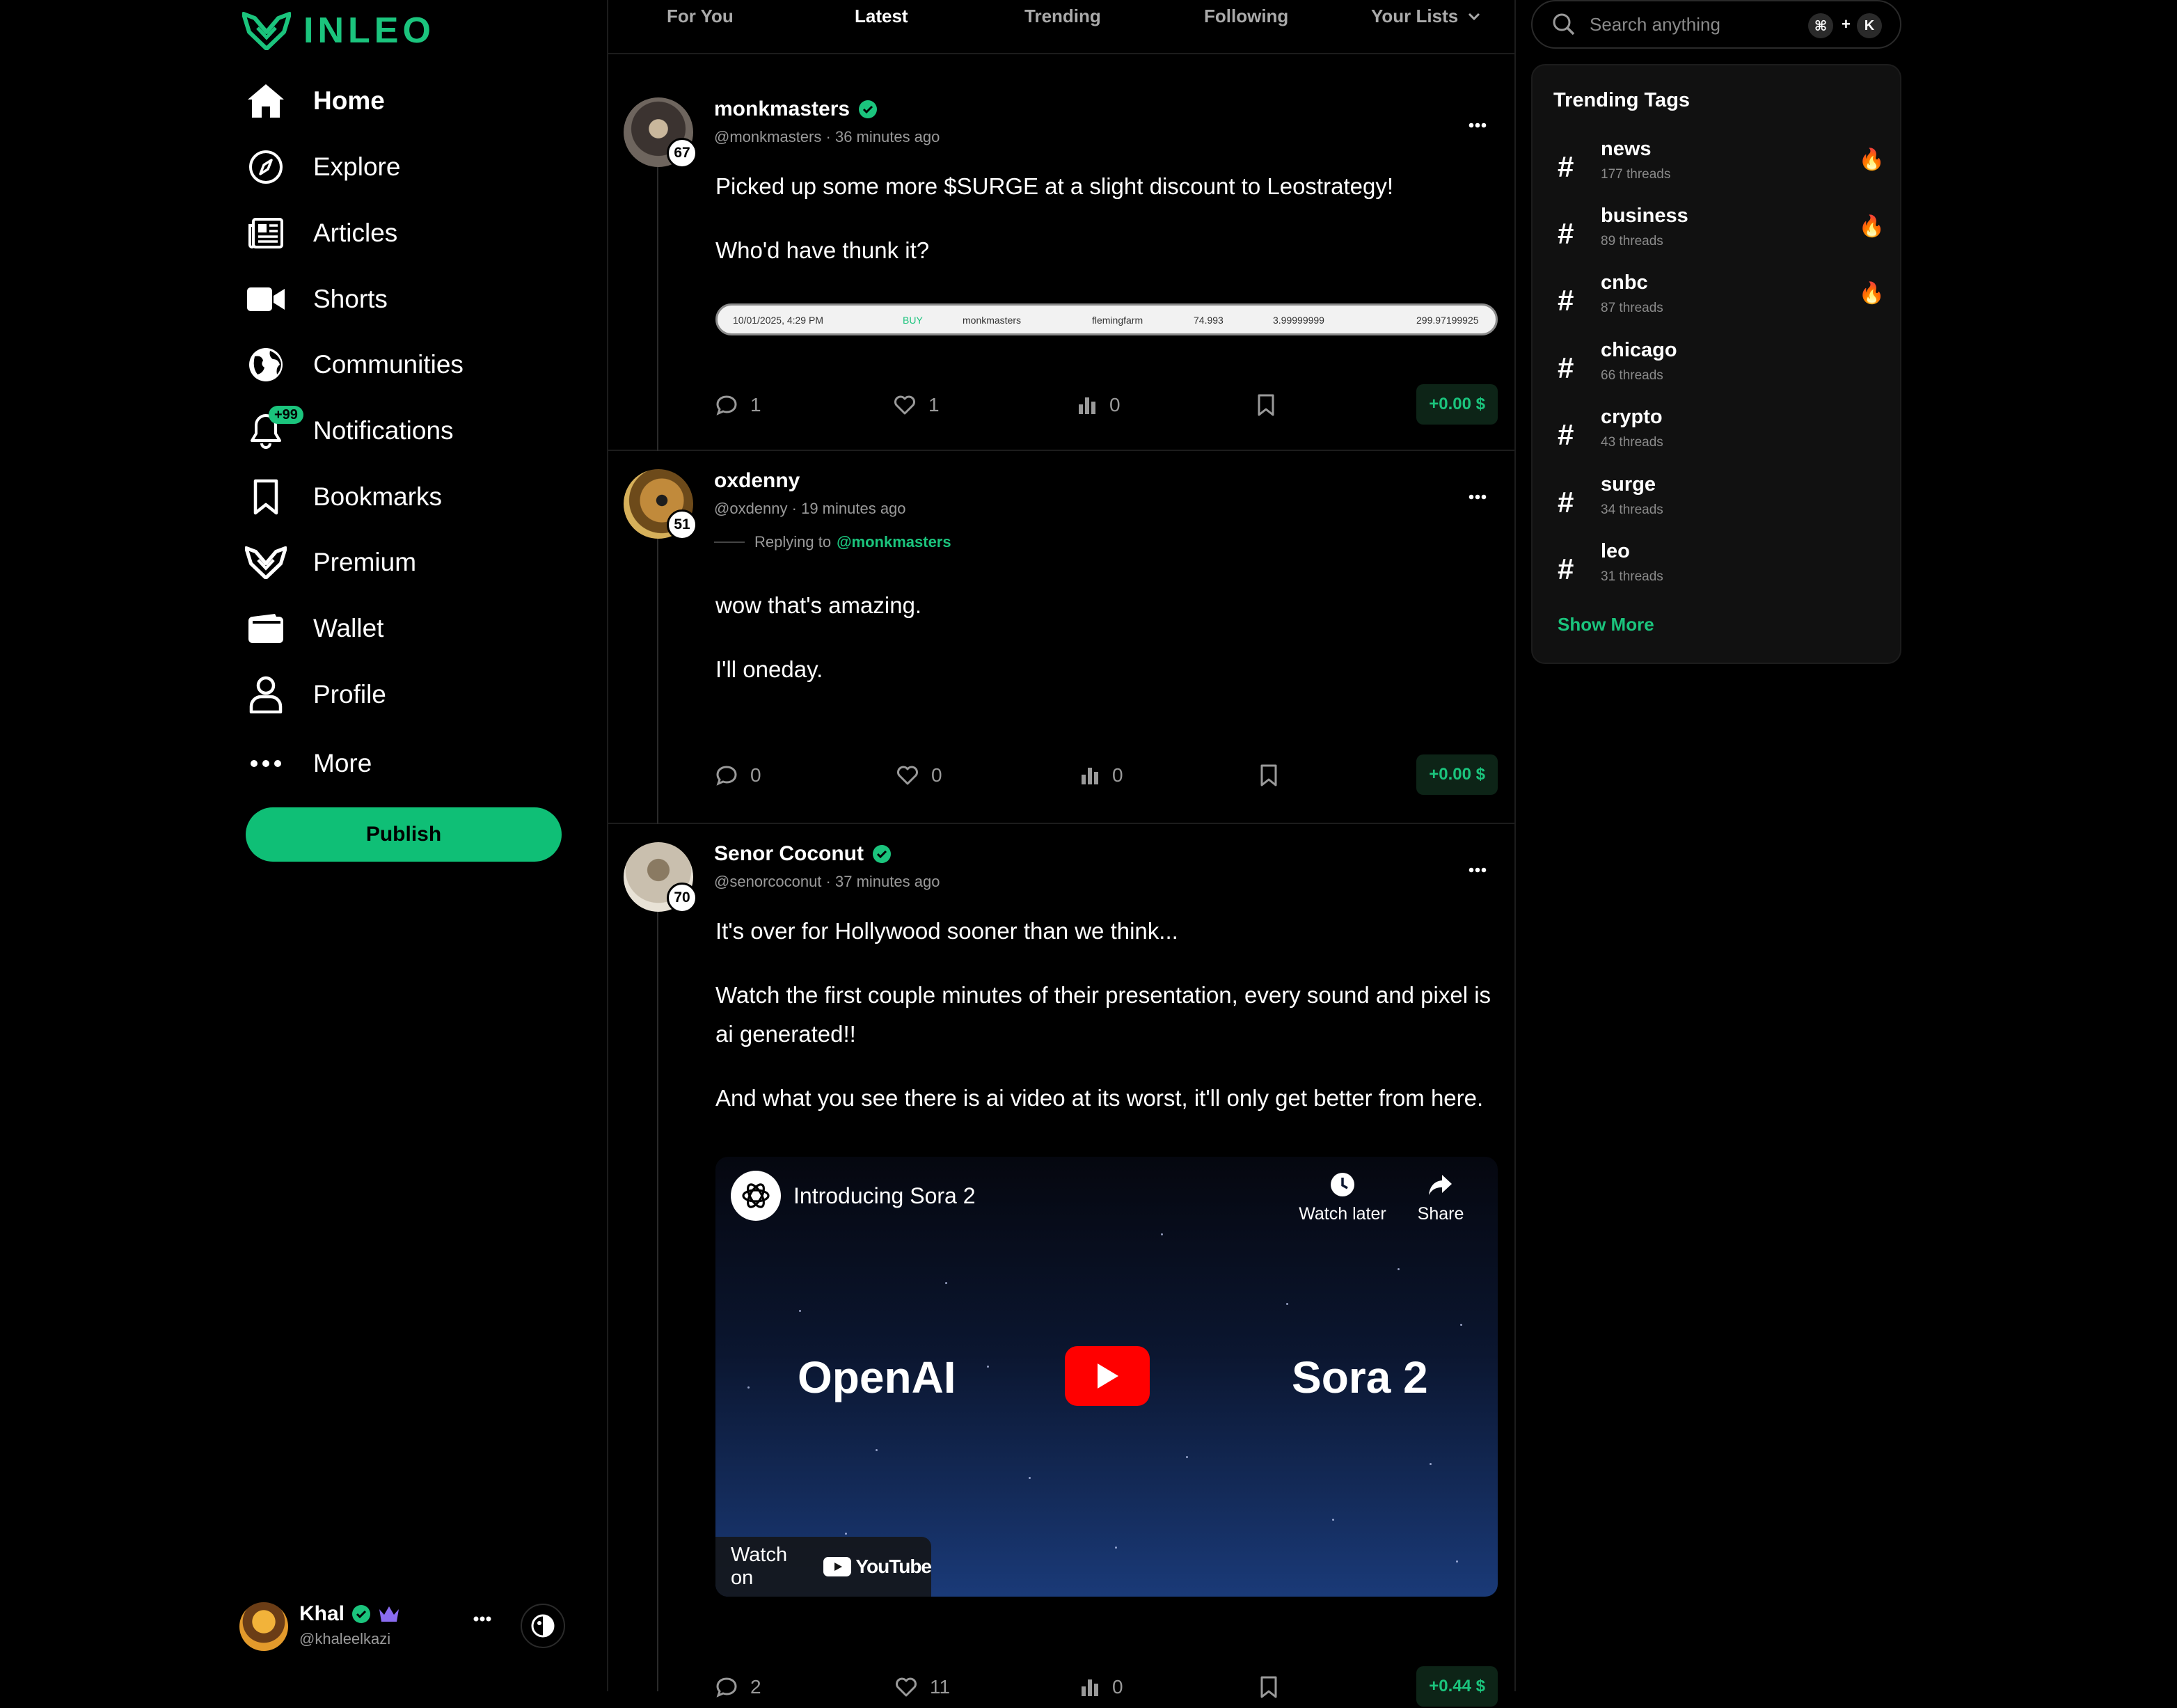  Describe the element at coordinates (767, 136) in the screenshot. I see `author-handle: @monkmasters` at that location.